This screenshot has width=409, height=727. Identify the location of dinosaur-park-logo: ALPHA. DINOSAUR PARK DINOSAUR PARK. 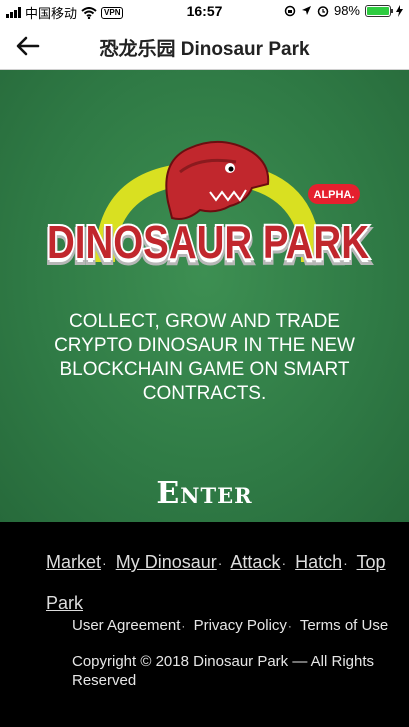
(208, 207).